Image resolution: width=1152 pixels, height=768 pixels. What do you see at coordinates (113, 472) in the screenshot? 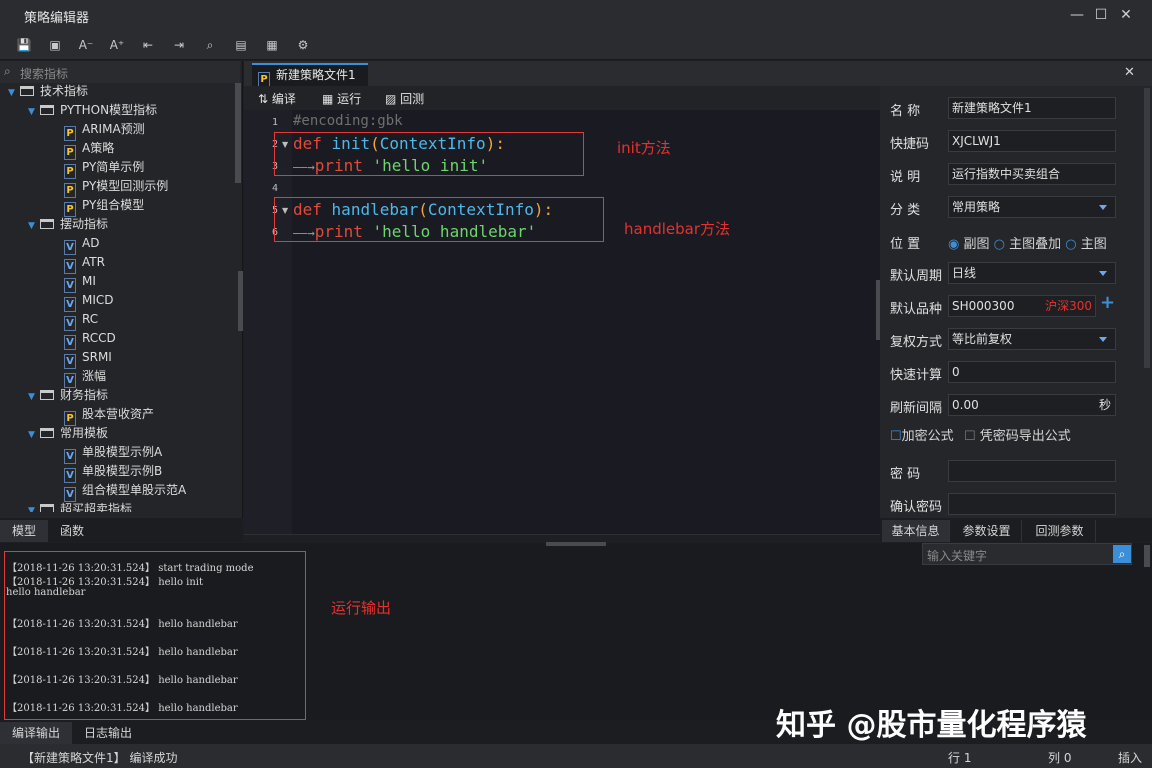
I see `tree-item: V 单股模型示例B` at bounding box center [113, 472].